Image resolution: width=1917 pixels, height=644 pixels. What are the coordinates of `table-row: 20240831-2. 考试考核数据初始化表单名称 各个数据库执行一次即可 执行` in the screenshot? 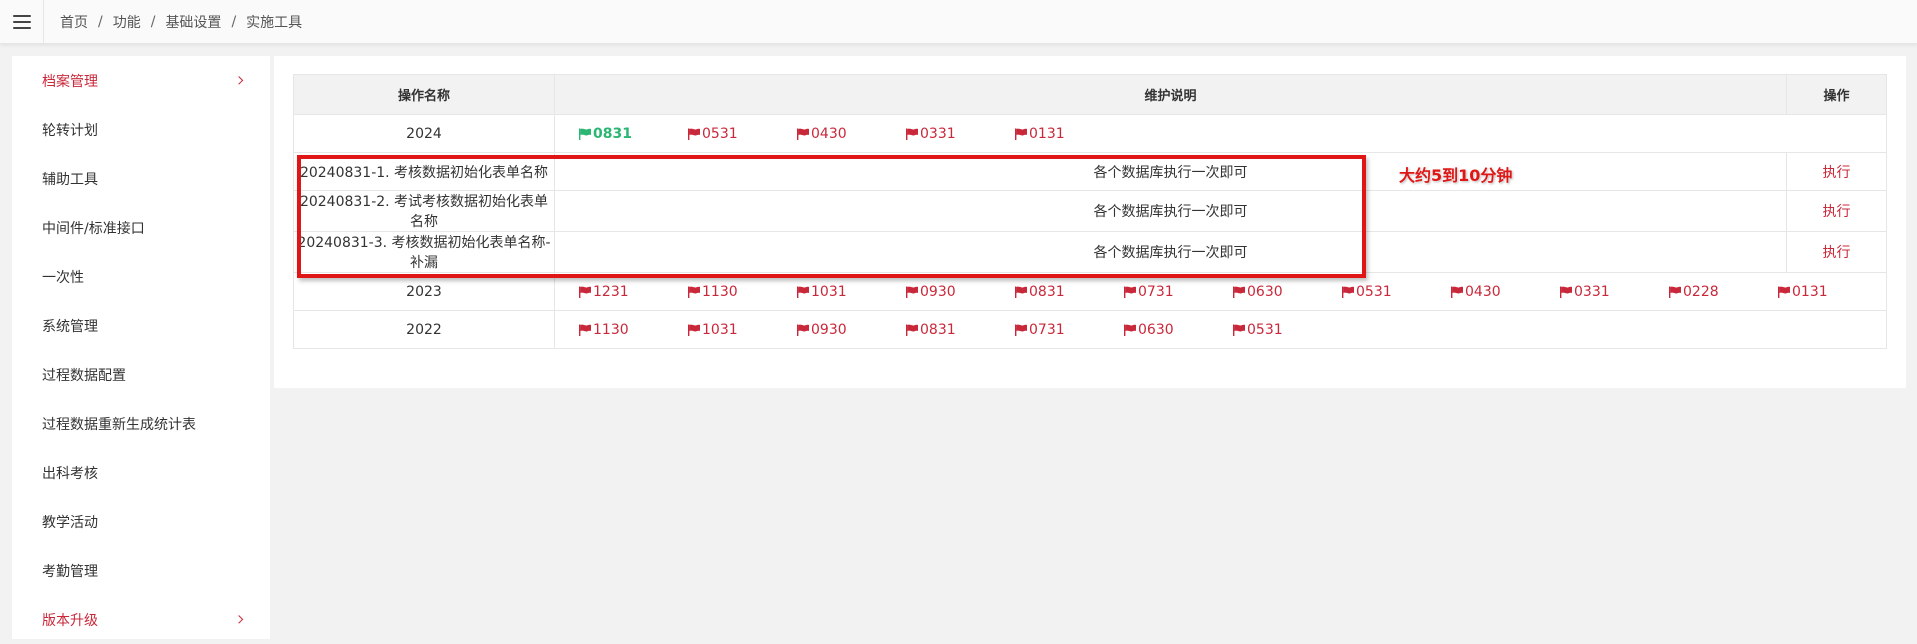 It's located at (1090, 211).